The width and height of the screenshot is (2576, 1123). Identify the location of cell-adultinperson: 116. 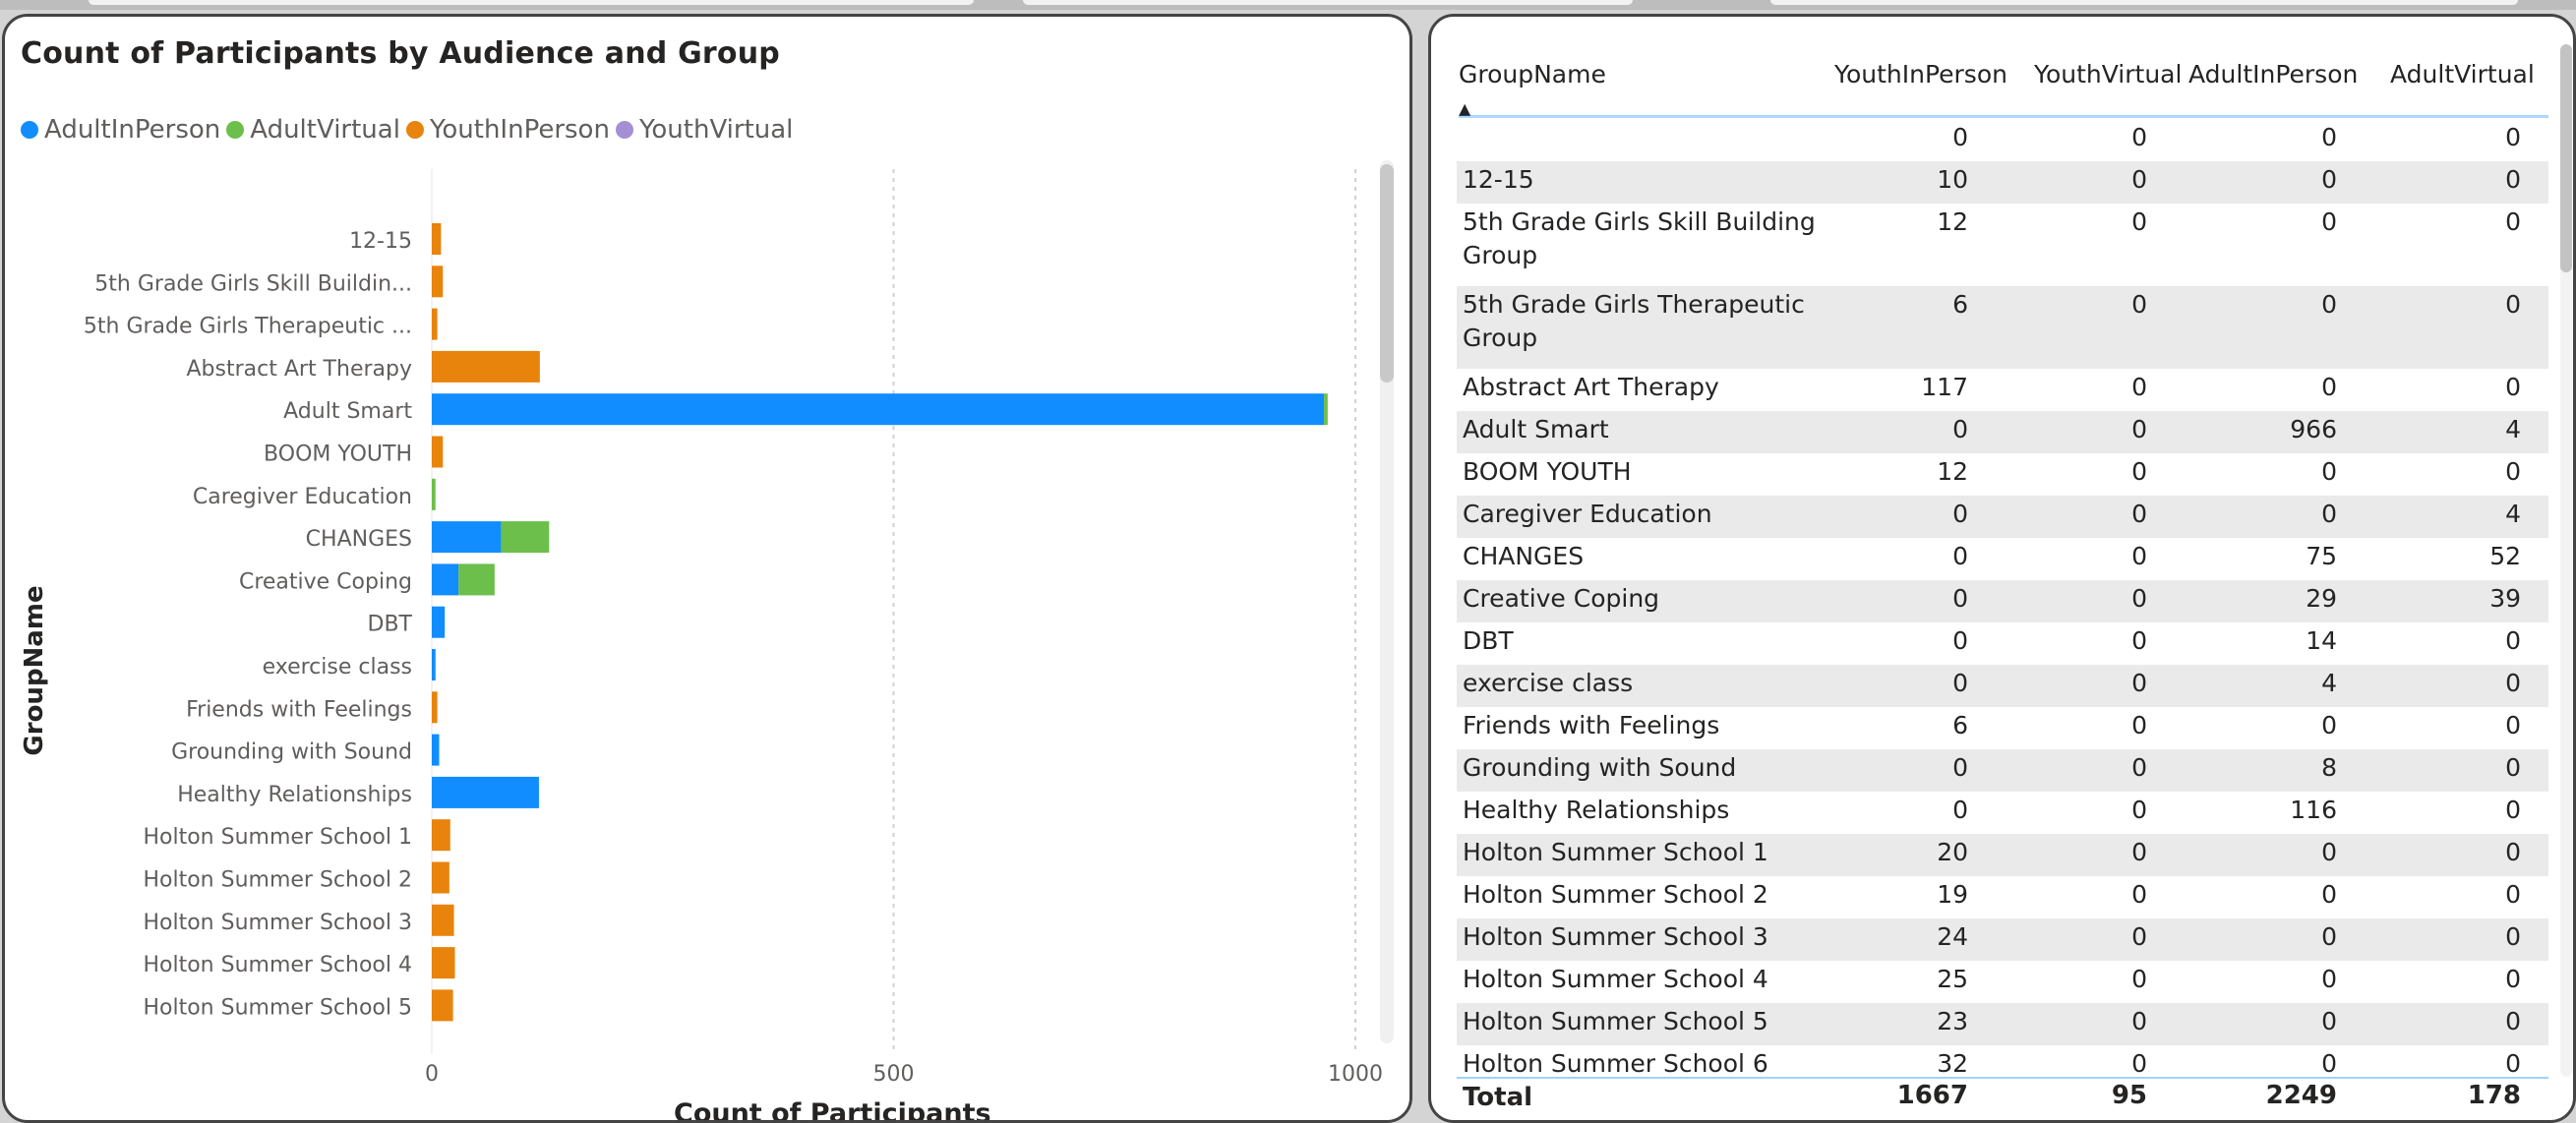
(2314, 810).